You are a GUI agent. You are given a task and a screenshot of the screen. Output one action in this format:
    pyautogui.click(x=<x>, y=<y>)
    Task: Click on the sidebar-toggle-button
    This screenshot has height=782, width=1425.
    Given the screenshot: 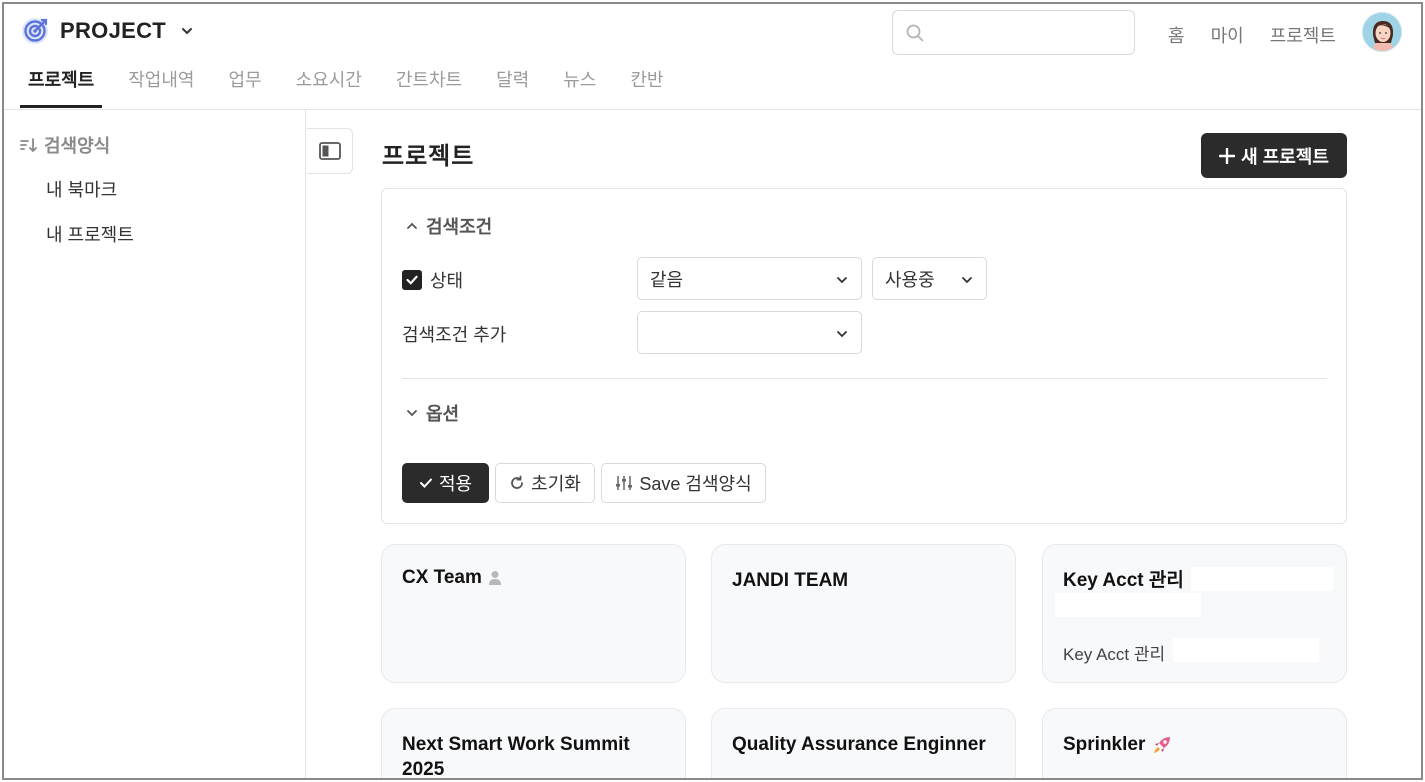 What is the action you would take?
    pyautogui.click(x=330, y=151)
    